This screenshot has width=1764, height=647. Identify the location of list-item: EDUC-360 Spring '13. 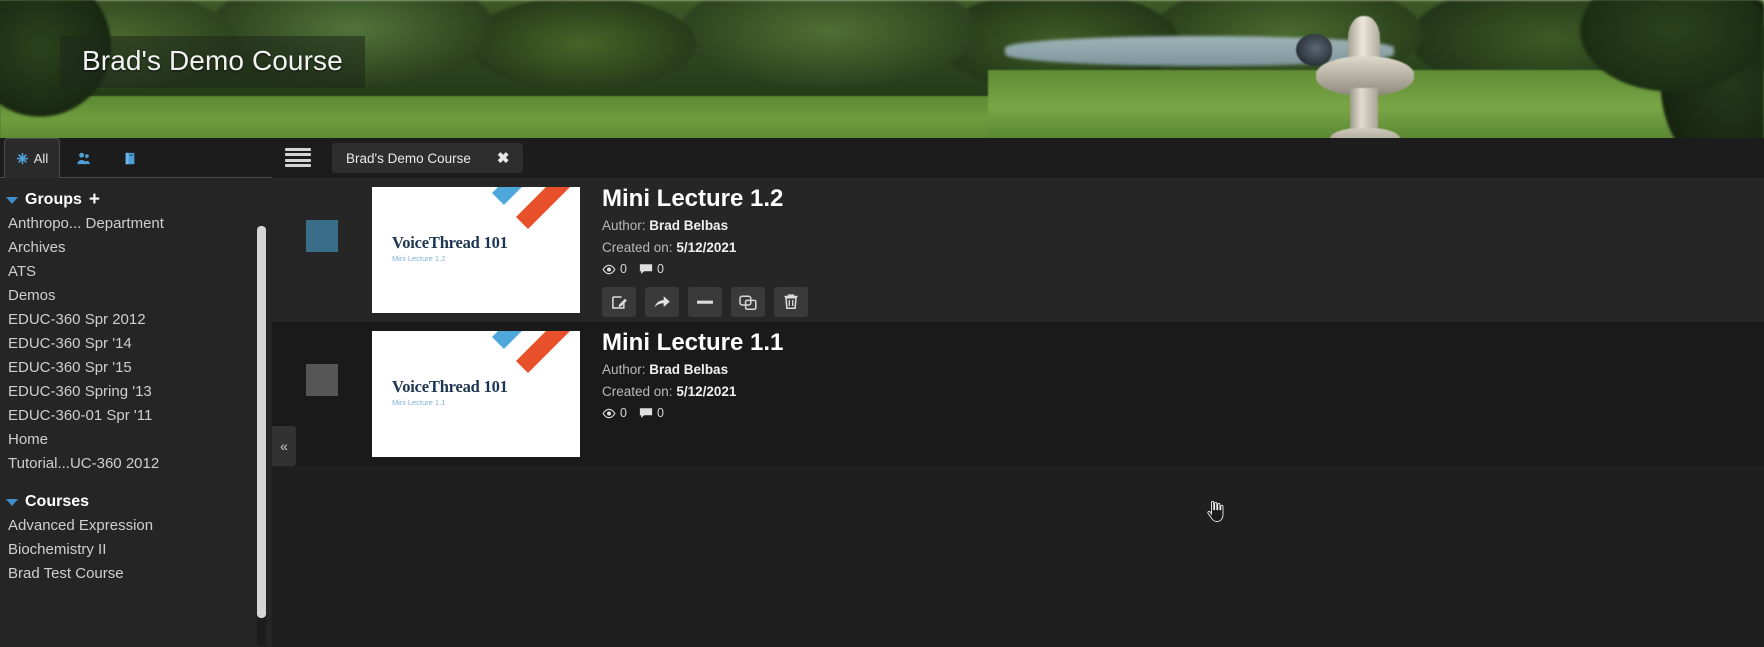
(136, 392).